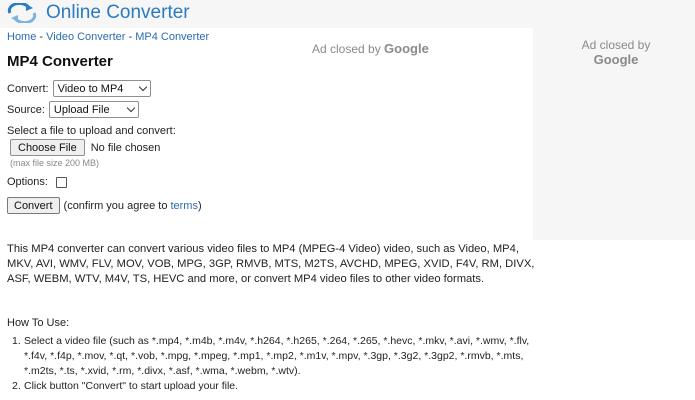  What do you see at coordinates (118, 13) in the screenshot?
I see `site-logo-text: Online Converter` at bounding box center [118, 13].